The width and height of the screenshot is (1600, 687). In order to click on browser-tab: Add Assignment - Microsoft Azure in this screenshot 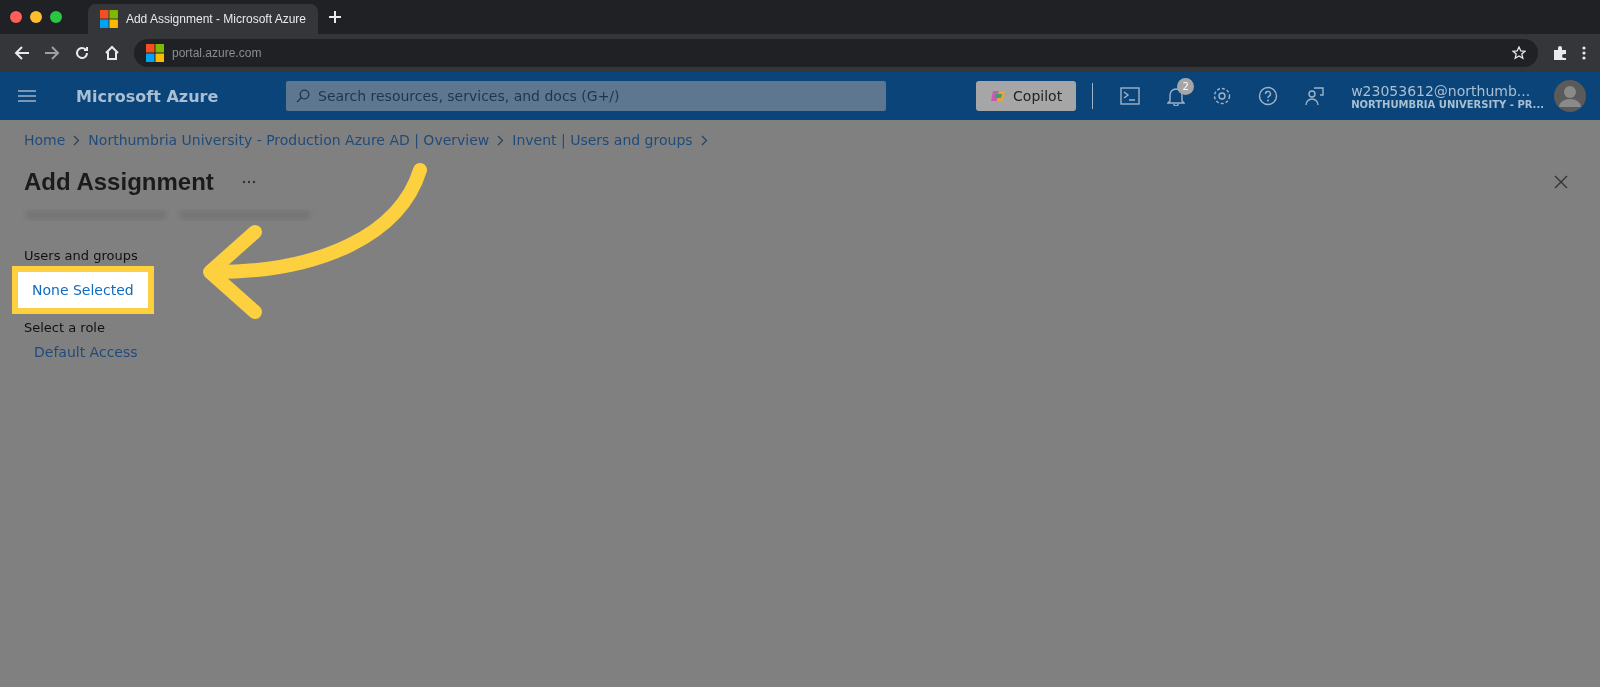, I will do `click(203, 19)`.